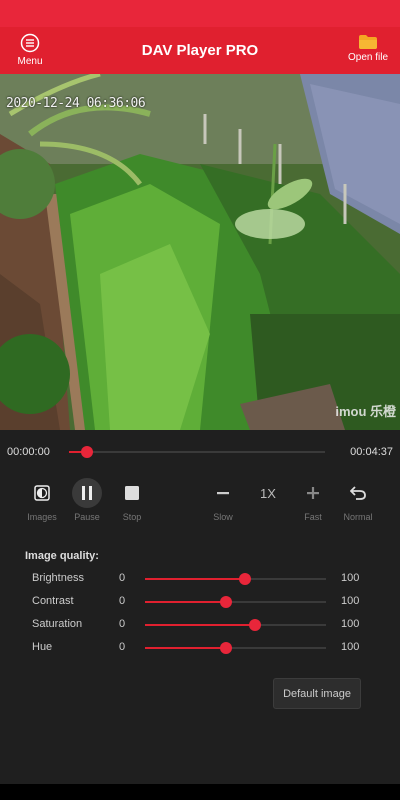 The width and height of the screenshot is (400, 800). I want to click on pause-button: Pause, so click(87, 500).